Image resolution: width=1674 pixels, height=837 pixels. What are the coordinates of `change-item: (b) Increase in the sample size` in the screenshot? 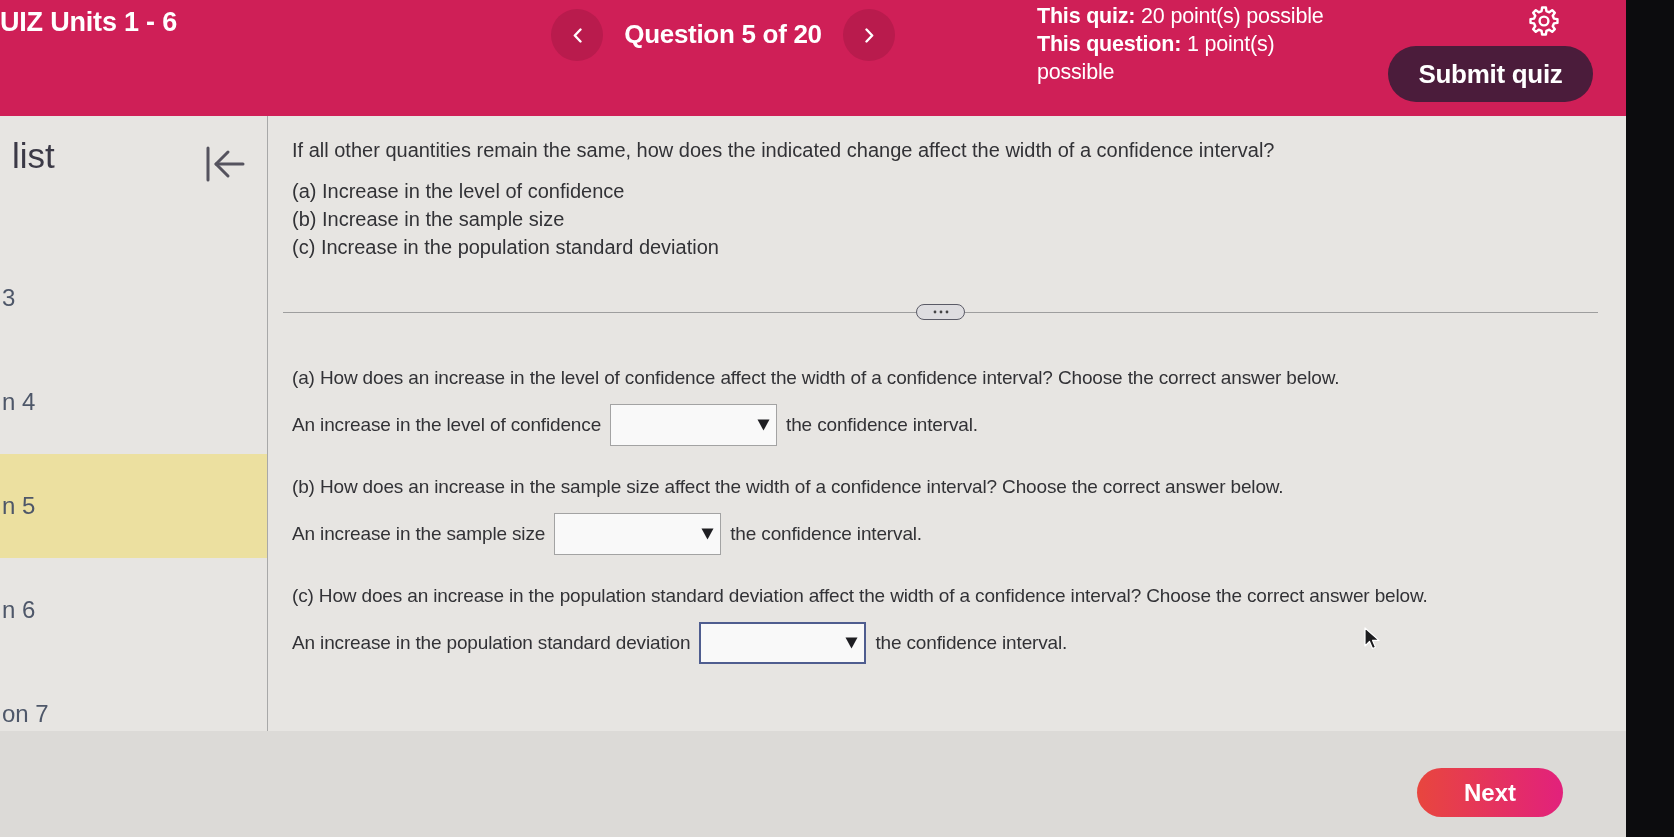 It's located at (428, 219).